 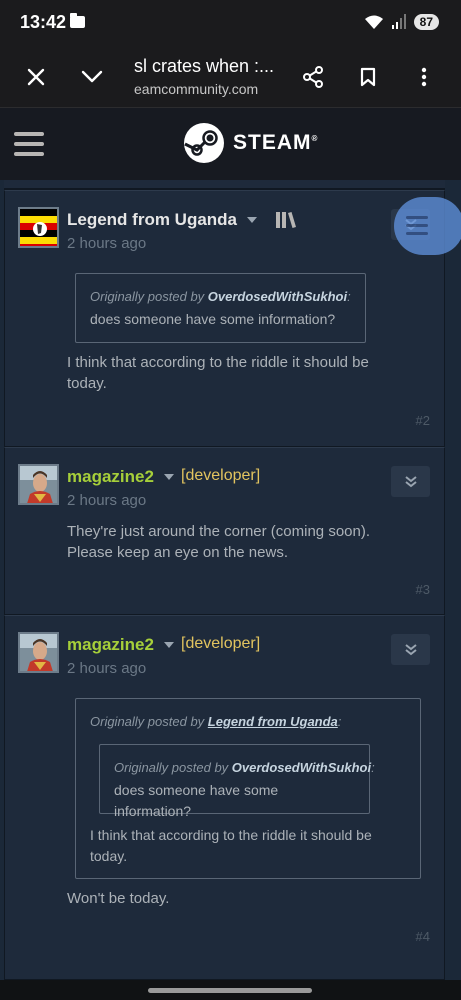 What do you see at coordinates (118, 898) in the screenshot?
I see `post-body: Won't be today.` at bounding box center [118, 898].